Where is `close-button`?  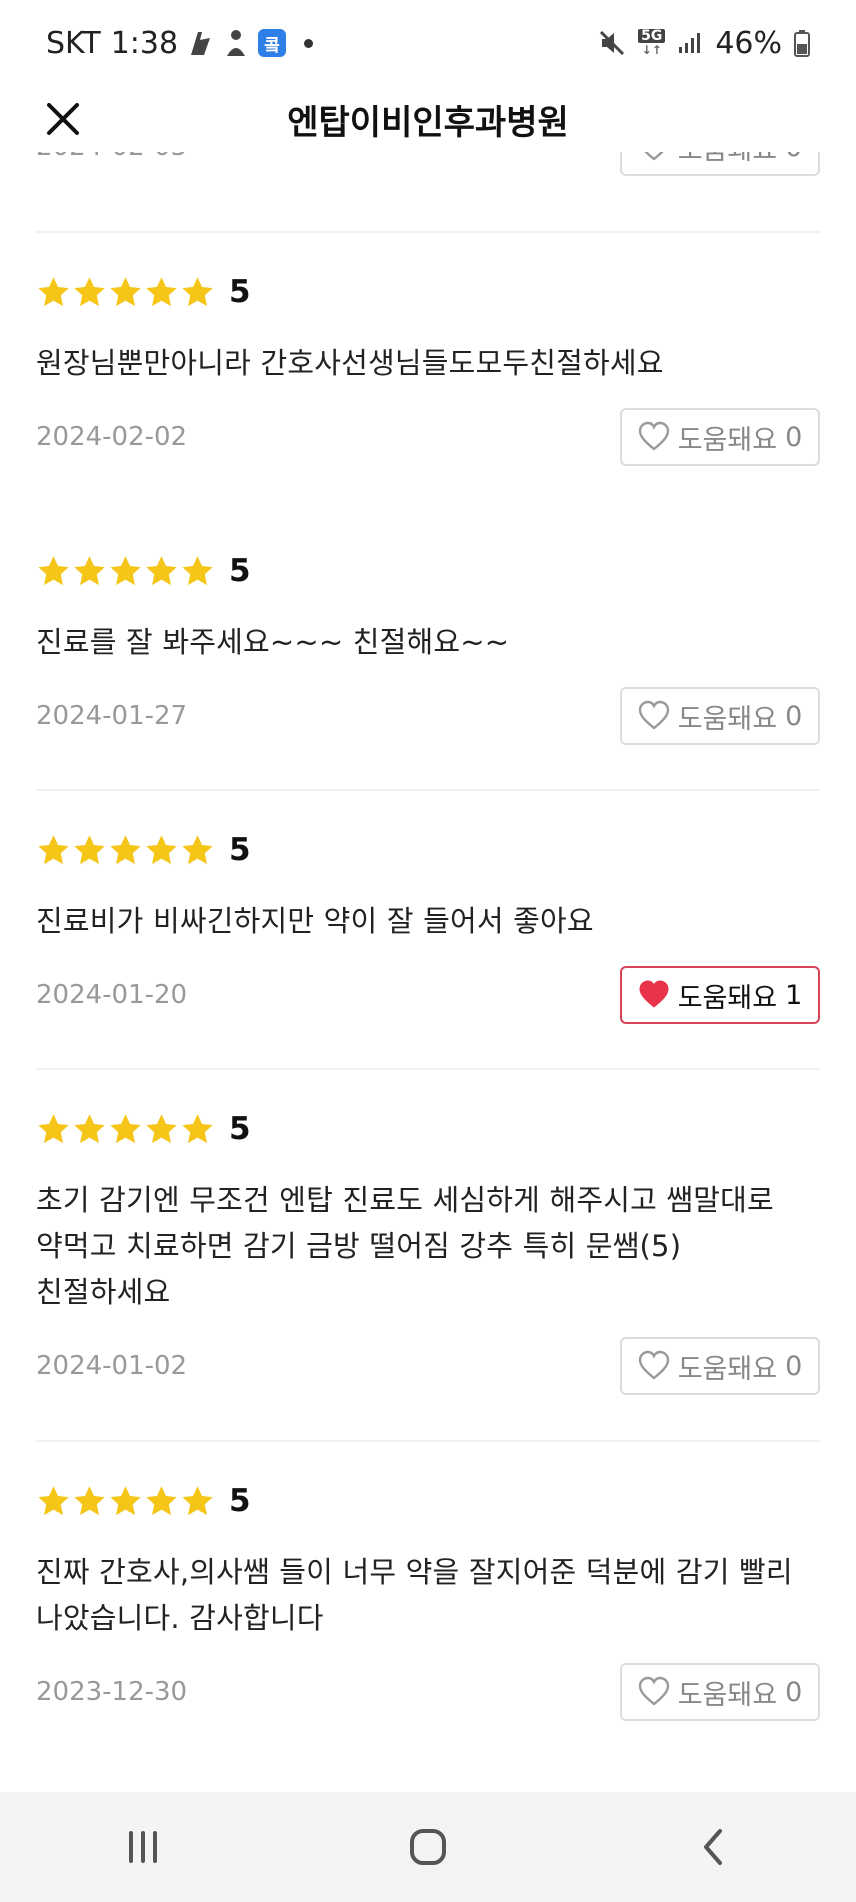
close-button is located at coordinates (63, 119).